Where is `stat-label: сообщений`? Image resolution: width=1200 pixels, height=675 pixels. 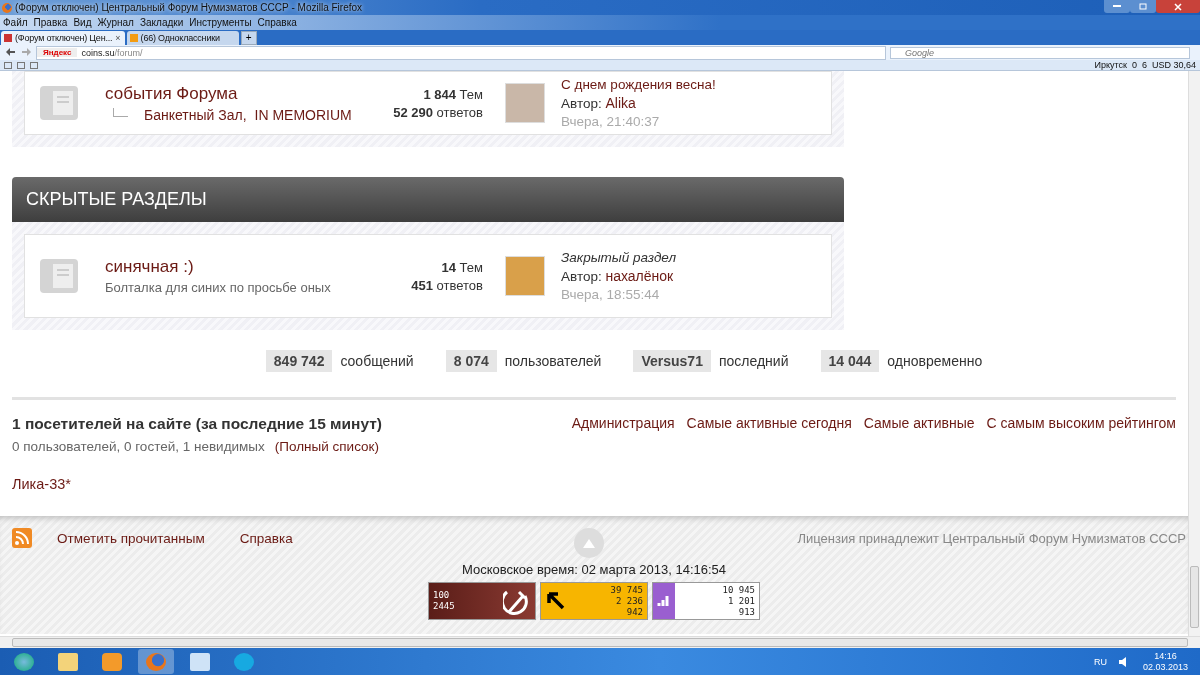
stat-label: сообщений is located at coordinates (377, 361).